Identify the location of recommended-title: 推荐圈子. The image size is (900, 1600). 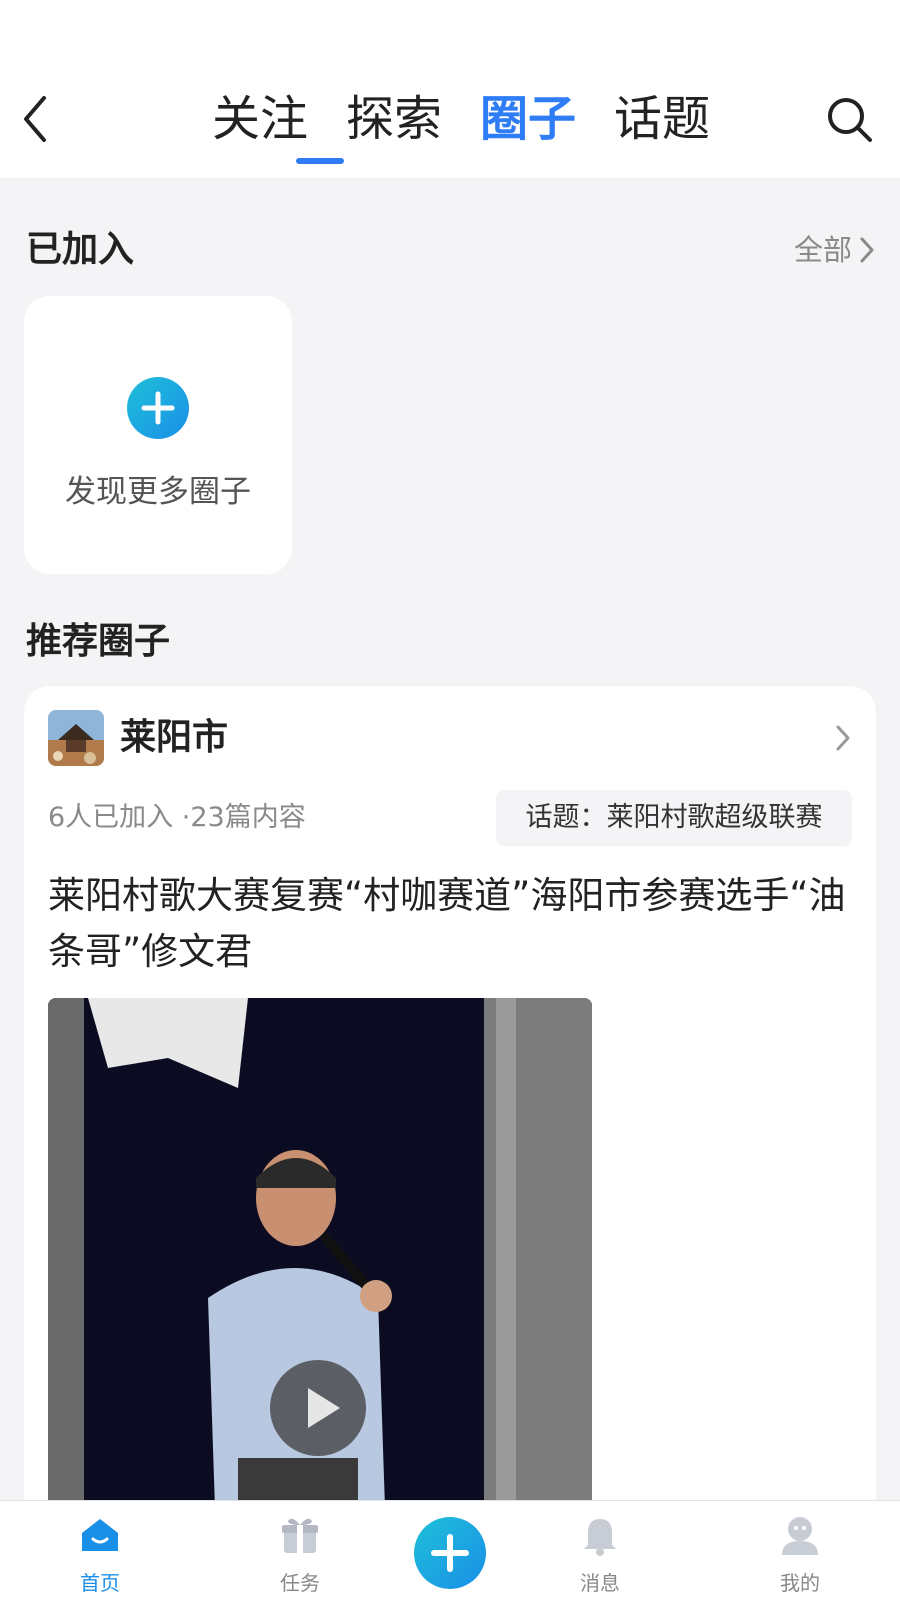
(98, 641).